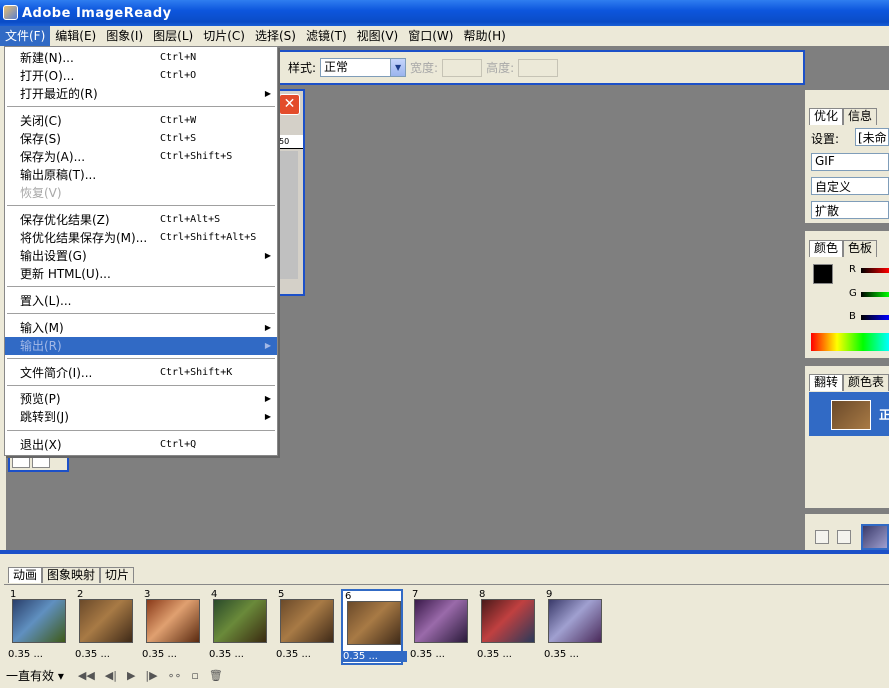 The height and width of the screenshot is (688, 889). What do you see at coordinates (141, 220) in the screenshot?
I see `menu-item-save-optimized: 保存优化结果(Z) Ctrl+Alt+S` at bounding box center [141, 220].